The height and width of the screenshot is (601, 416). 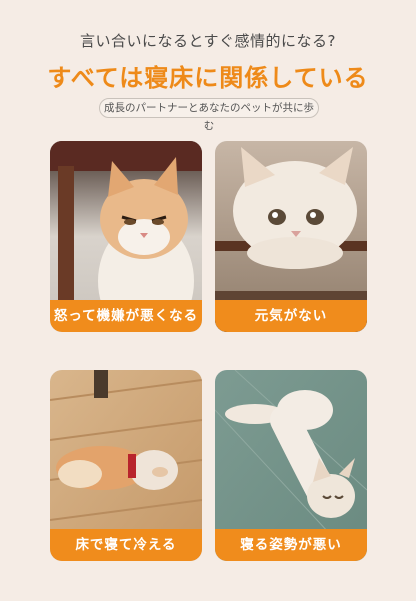 I want to click on card-angry-cat: 怒って機嫌が悪くなる, so click(x=126, y=236).